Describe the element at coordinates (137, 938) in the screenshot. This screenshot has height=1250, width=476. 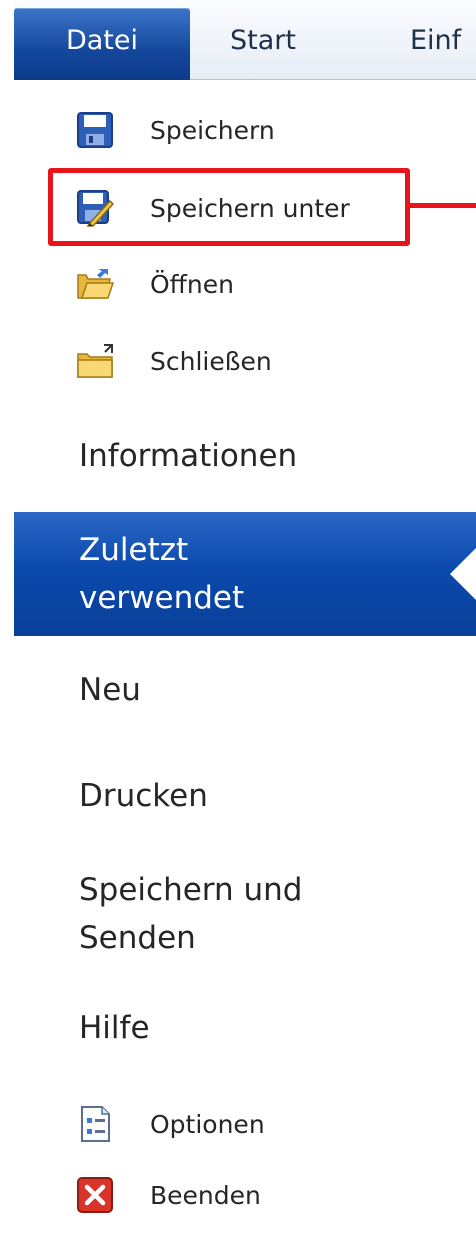
I see `nav-label-line2: Senden` at that location.